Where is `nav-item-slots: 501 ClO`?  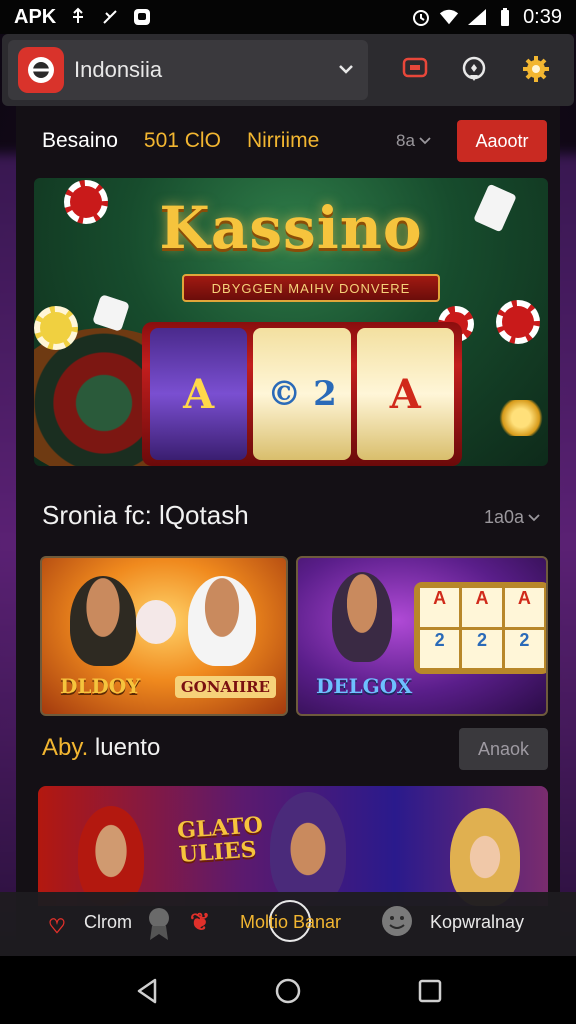 nav-item-slots: 501 ClO is located at coordinates (182, 141).